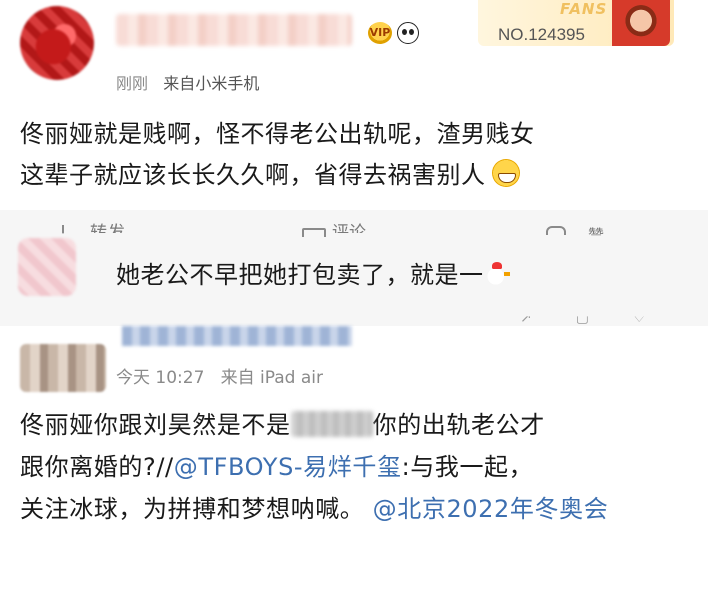 The image size is (708, 615). I want to click on comment-text-with-emoji: 她老公不早把她打包卖了，就是一, so click(313, 272).